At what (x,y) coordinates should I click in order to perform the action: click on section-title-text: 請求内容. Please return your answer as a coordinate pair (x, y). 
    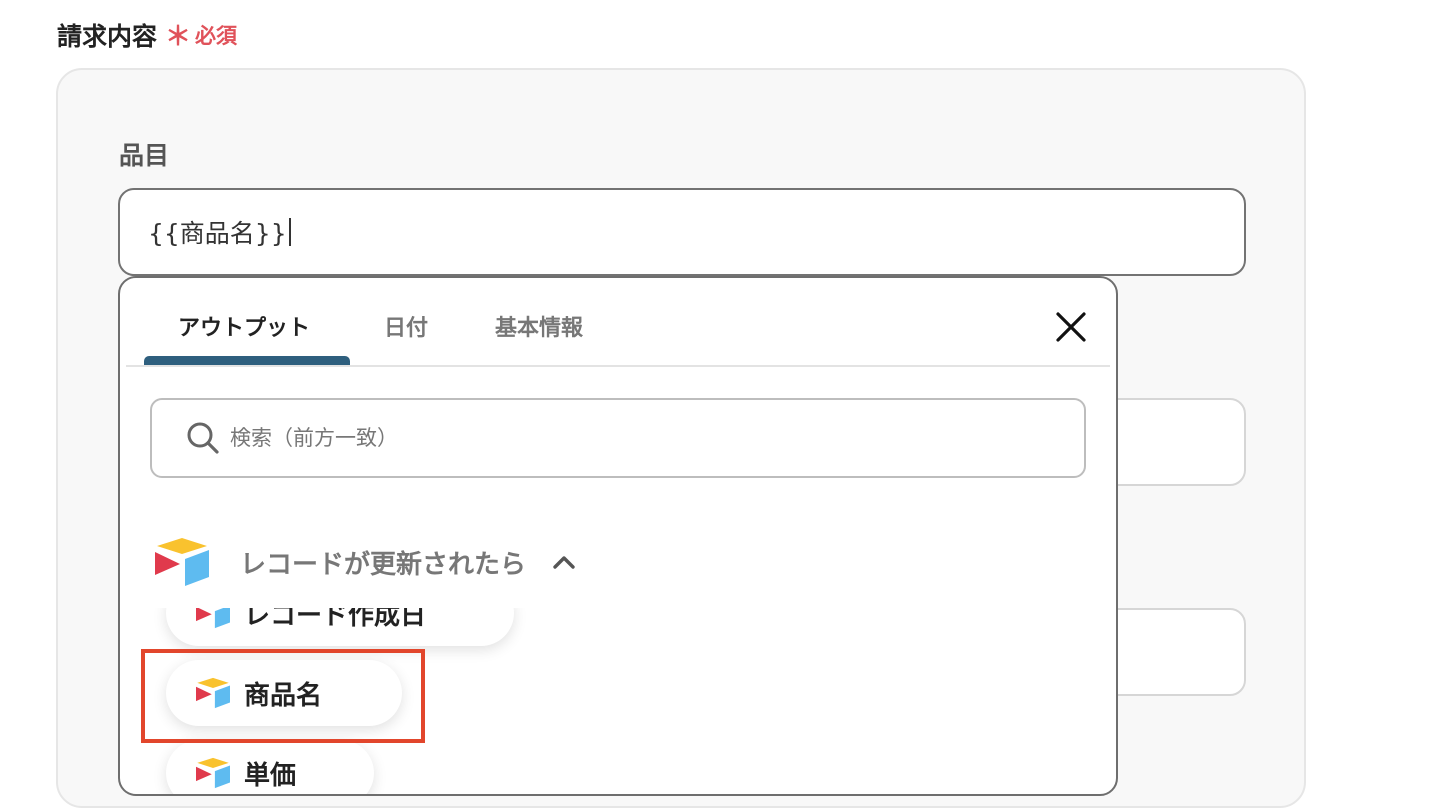
    Looking at the image, I should click on (107, 36).